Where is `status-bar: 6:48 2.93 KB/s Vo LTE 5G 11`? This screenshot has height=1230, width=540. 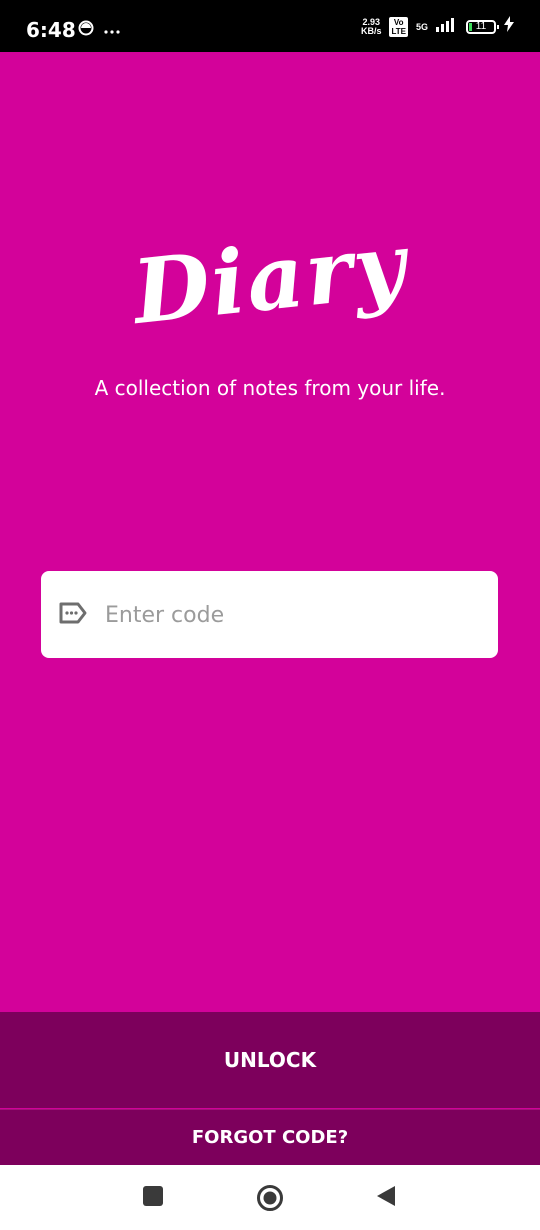 status-bar: 6:48 2.93 KB/s Vo LTE 5G 11 is located at coordinates (270, 26).